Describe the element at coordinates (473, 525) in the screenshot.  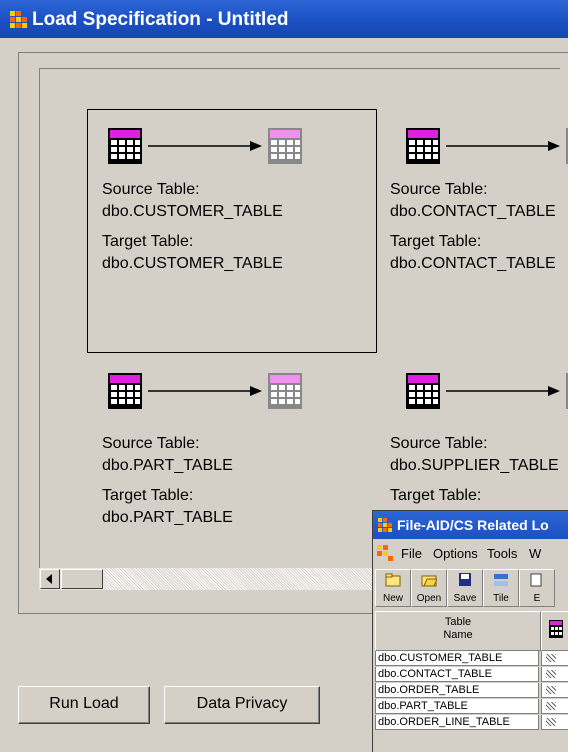
I see `related-window-title: File-AID/CS Related Lo` at that location.